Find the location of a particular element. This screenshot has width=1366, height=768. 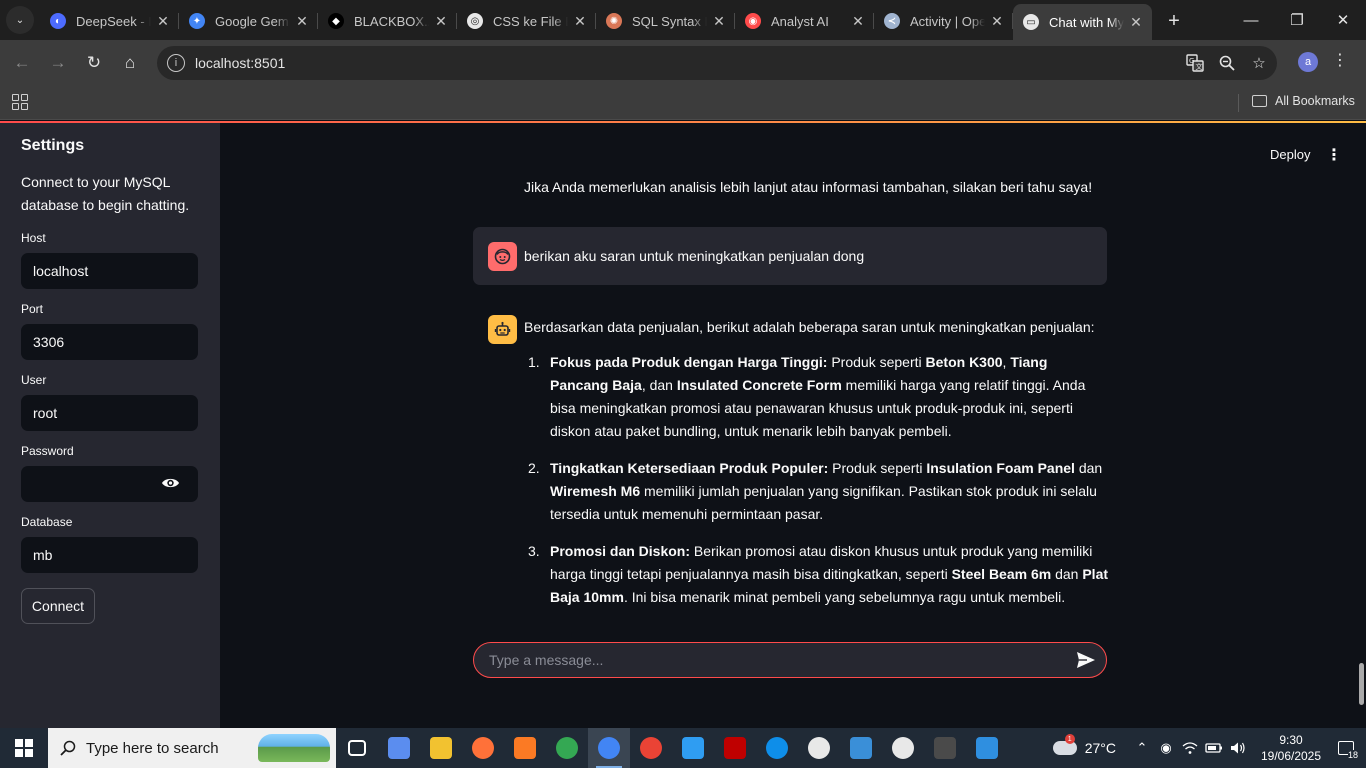

browser-tab: ◐ DeepSeek - Into the Unknown✕ is located at coordinates (109, 21).